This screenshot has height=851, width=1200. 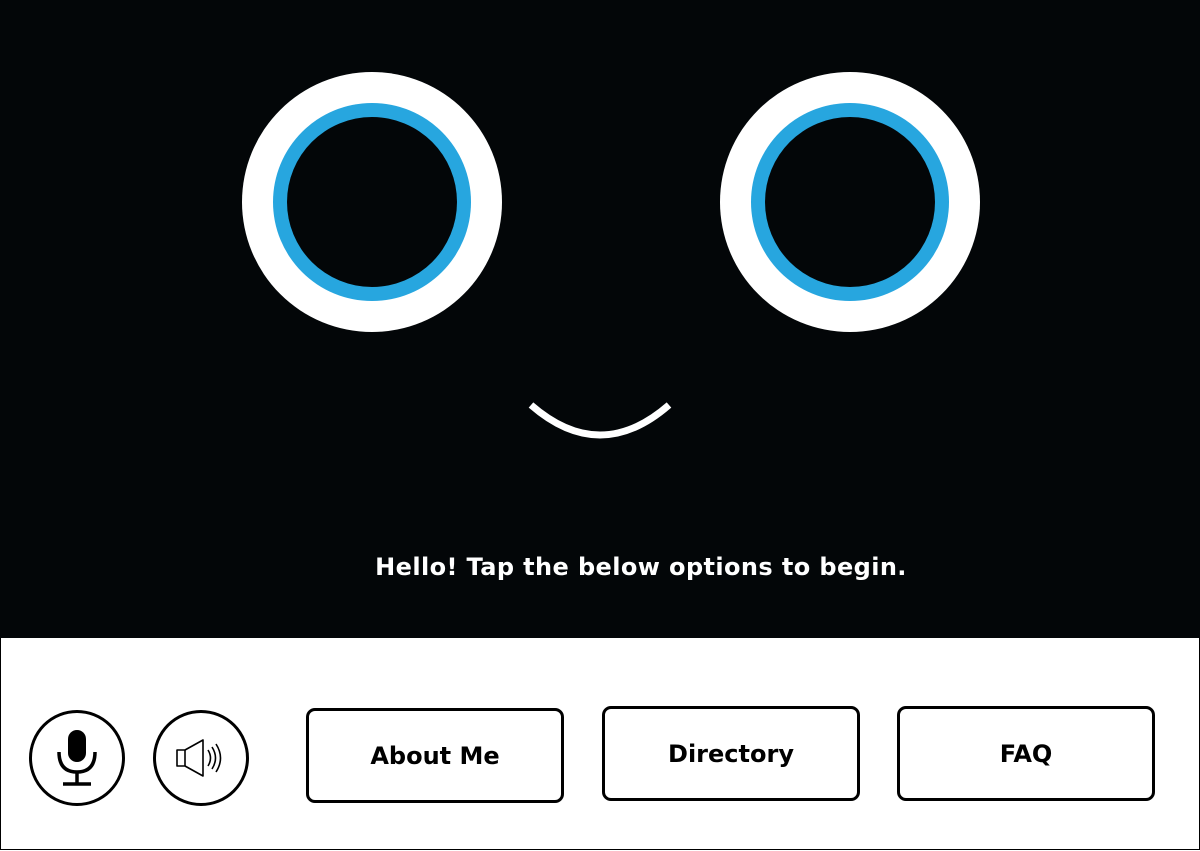 What do you see at coordinates (600, 420) in the screenshot?
I see `smile-mouth` at bounding box center [600, 420].